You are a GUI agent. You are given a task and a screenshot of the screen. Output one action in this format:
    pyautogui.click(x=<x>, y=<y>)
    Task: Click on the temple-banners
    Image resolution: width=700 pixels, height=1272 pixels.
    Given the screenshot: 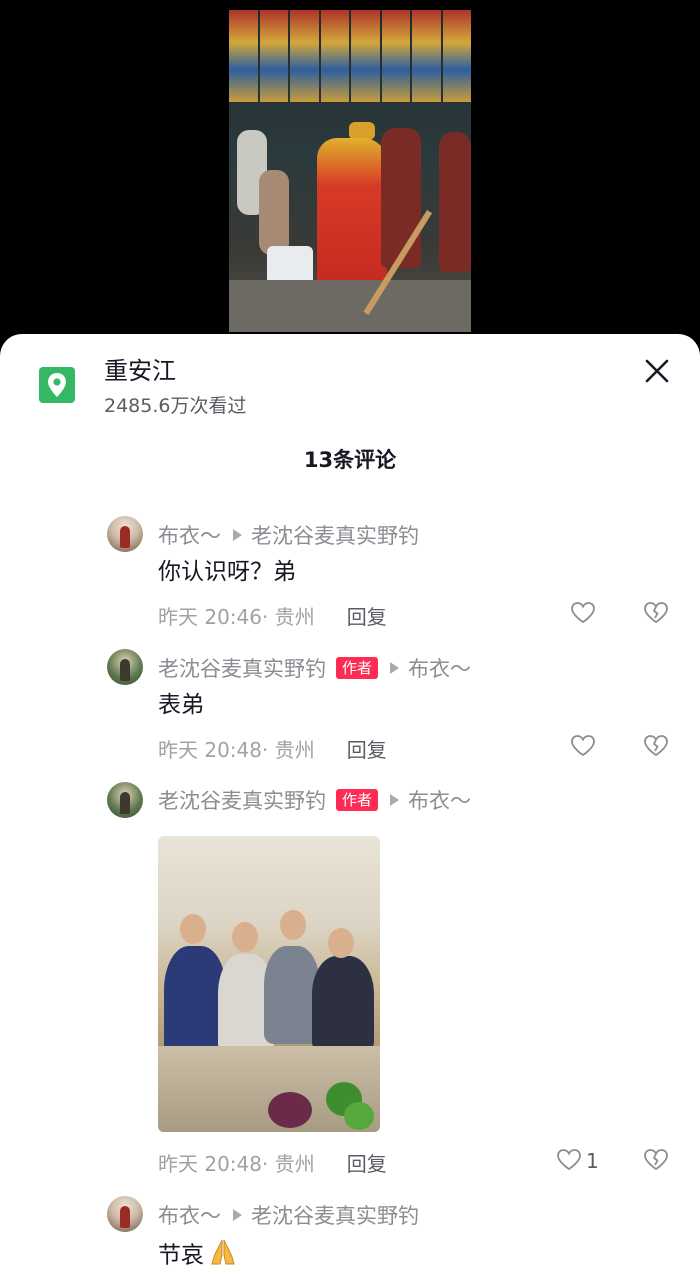 What is the action you would take?
    pyautogui.click(x=350, y=56)
    